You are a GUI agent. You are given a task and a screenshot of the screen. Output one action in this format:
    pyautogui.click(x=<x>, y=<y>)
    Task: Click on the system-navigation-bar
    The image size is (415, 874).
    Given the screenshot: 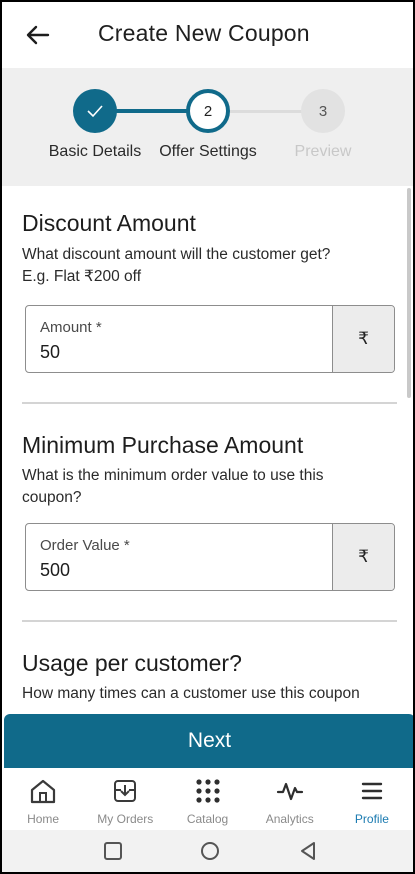 What is the action you would take?
    pyautogui.click(x=207, y=851)
    